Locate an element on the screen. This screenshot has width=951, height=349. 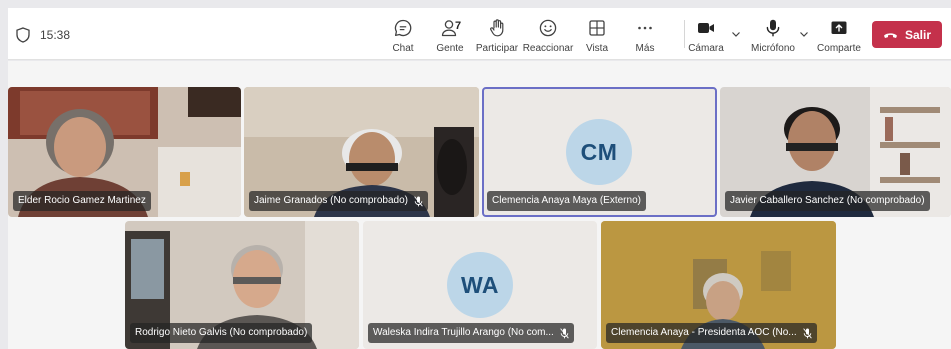
chat-button: Chat is located at coordinates (403, 34).